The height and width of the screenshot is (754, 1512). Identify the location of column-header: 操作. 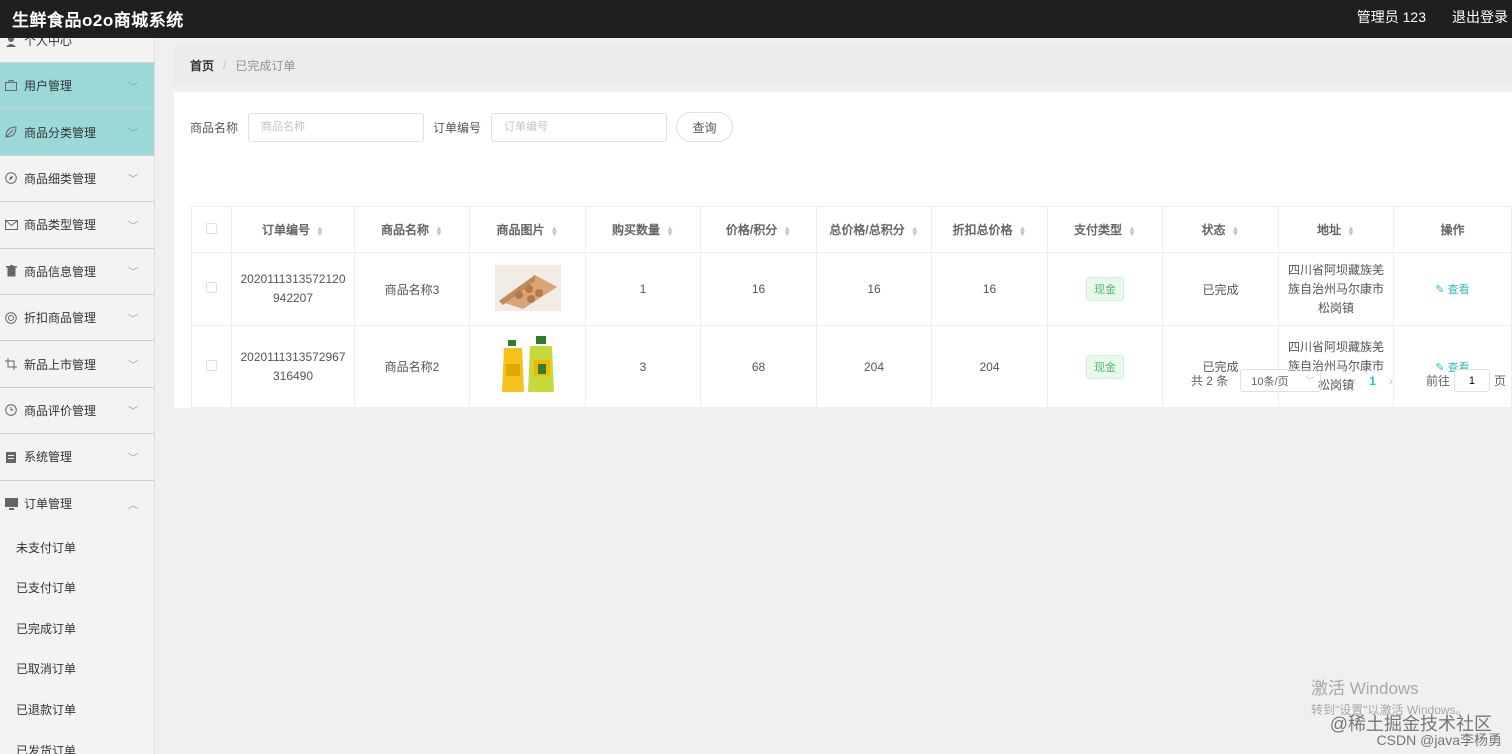
(1452, 229).